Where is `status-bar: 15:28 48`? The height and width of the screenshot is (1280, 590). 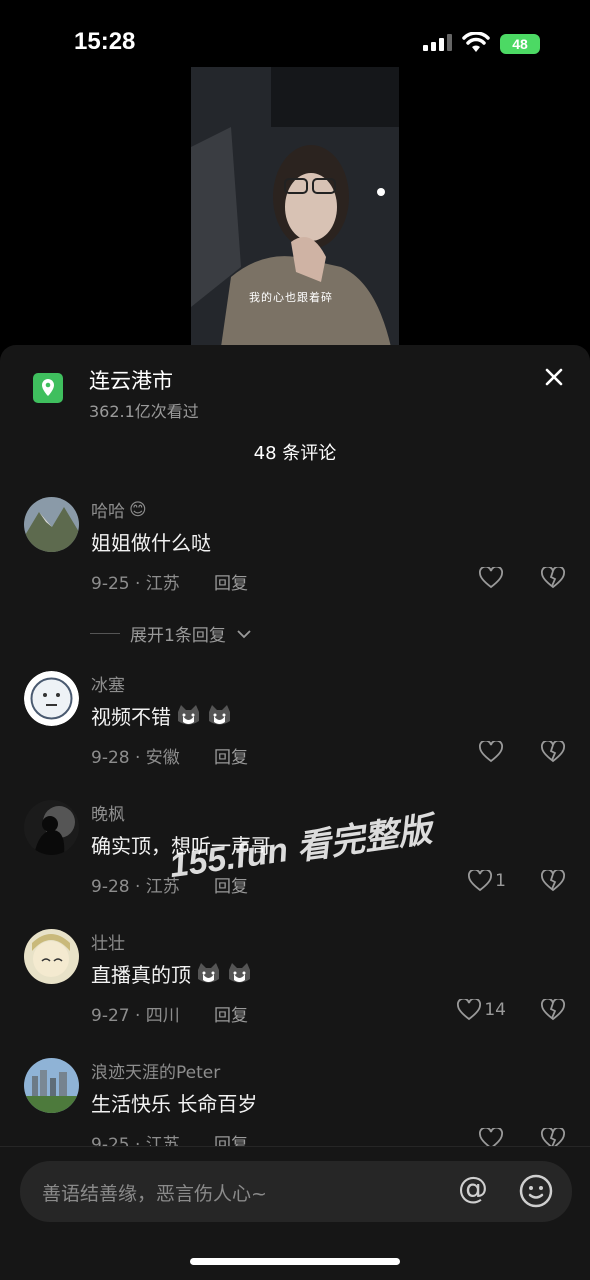
status-bar: 15:28 48 is located at coordinates (295, 35).